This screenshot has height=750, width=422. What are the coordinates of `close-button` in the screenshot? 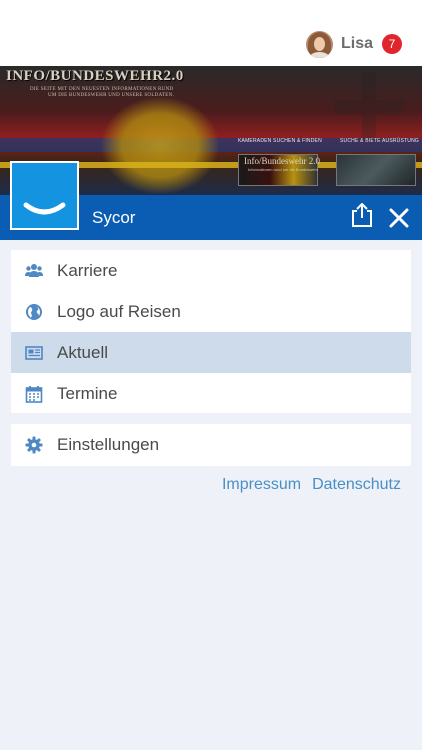 It's located at (399, 218).